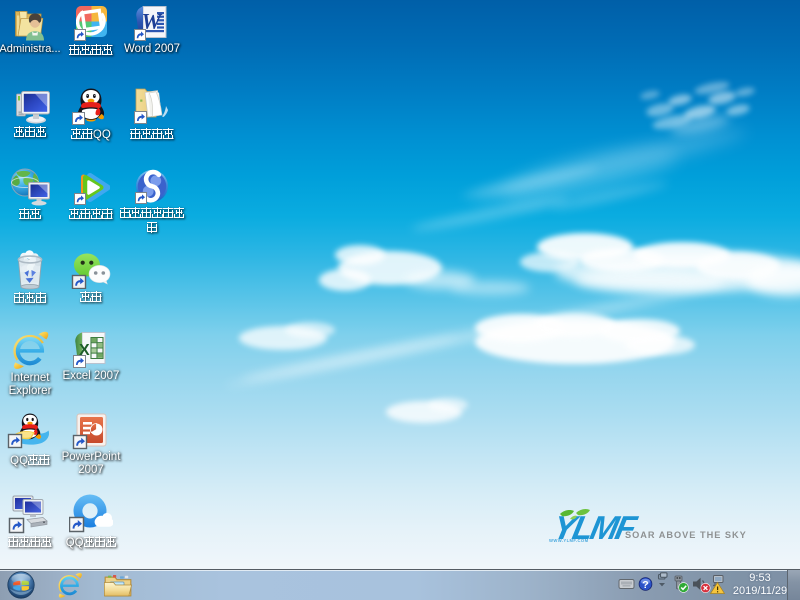 The height and width of the screenshot is (600, 800). Describe the element at coordinates (686, 535) in the screenshot. I see `svg-text: SOAR ABOVE THE SKY` at that location.